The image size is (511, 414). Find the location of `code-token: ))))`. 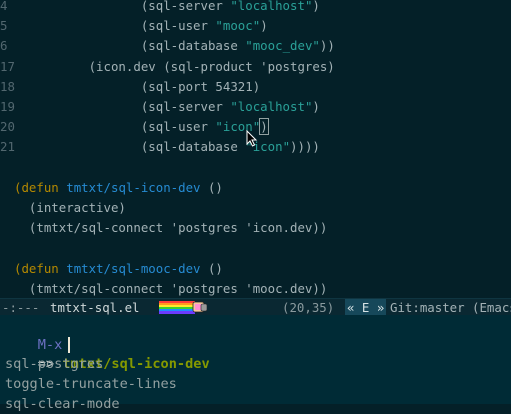

code-token: )))) is located at coordinates (305, 147).